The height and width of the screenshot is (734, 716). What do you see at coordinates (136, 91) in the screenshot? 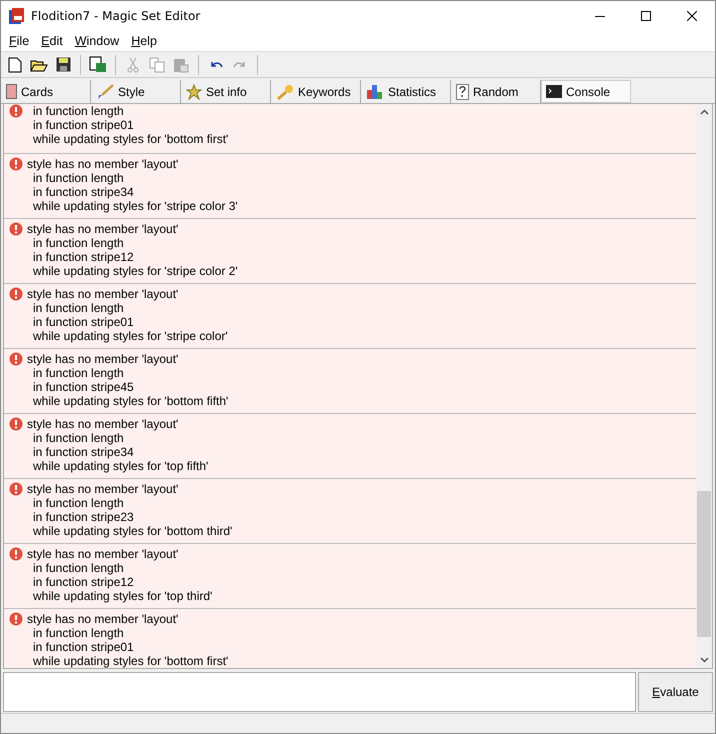
I see `tab: Style` at bounding box center [136, 91].